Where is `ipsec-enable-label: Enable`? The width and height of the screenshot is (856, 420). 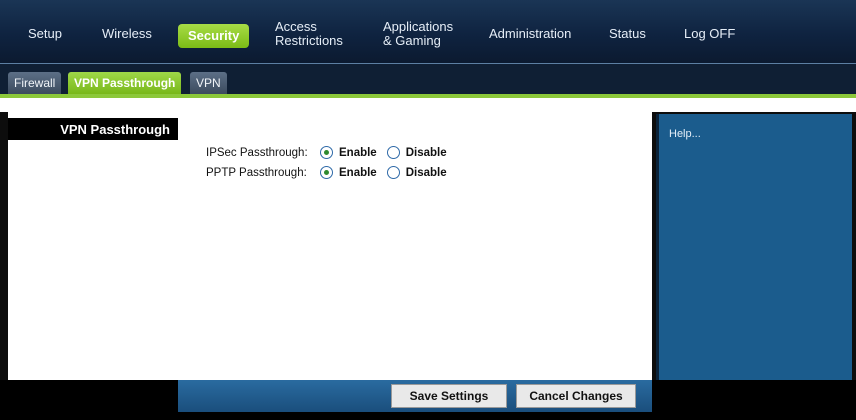 ipsec-enable-label: Enable is located at coordinates (358, 152).